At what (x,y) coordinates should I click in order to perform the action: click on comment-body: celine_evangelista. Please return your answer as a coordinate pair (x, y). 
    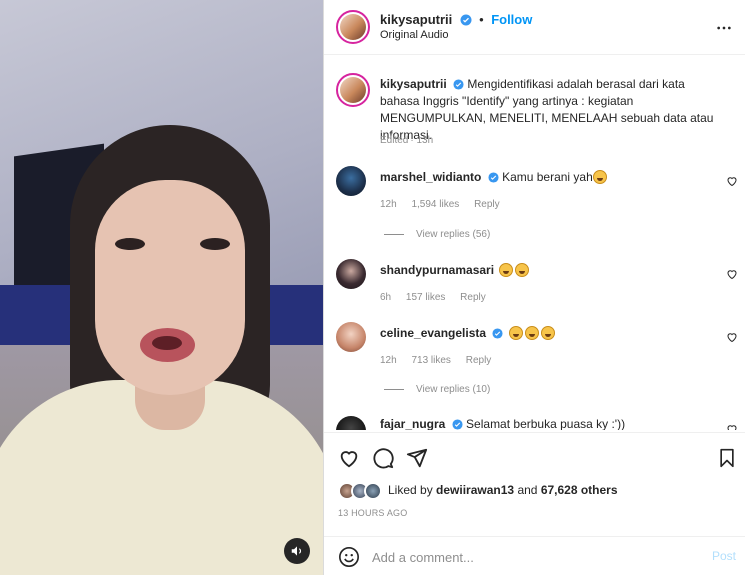
    Looking at the image, I should click on (468, 333).